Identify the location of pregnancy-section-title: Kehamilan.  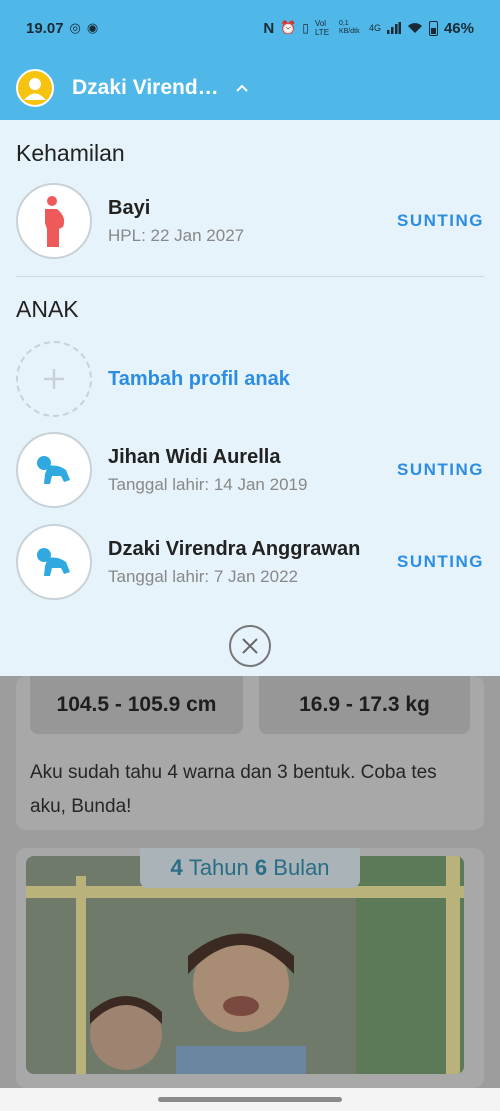
(70, 153).